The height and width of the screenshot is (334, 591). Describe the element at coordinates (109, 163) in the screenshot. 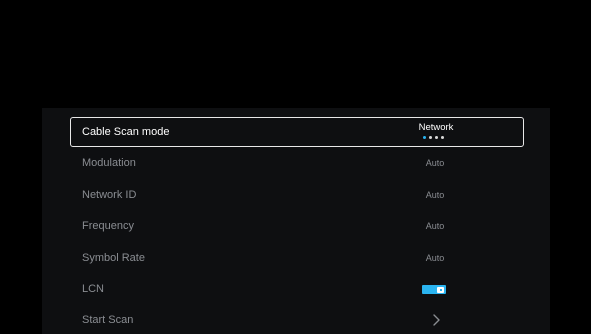

I see `modulation-label: Modulation` at that location.